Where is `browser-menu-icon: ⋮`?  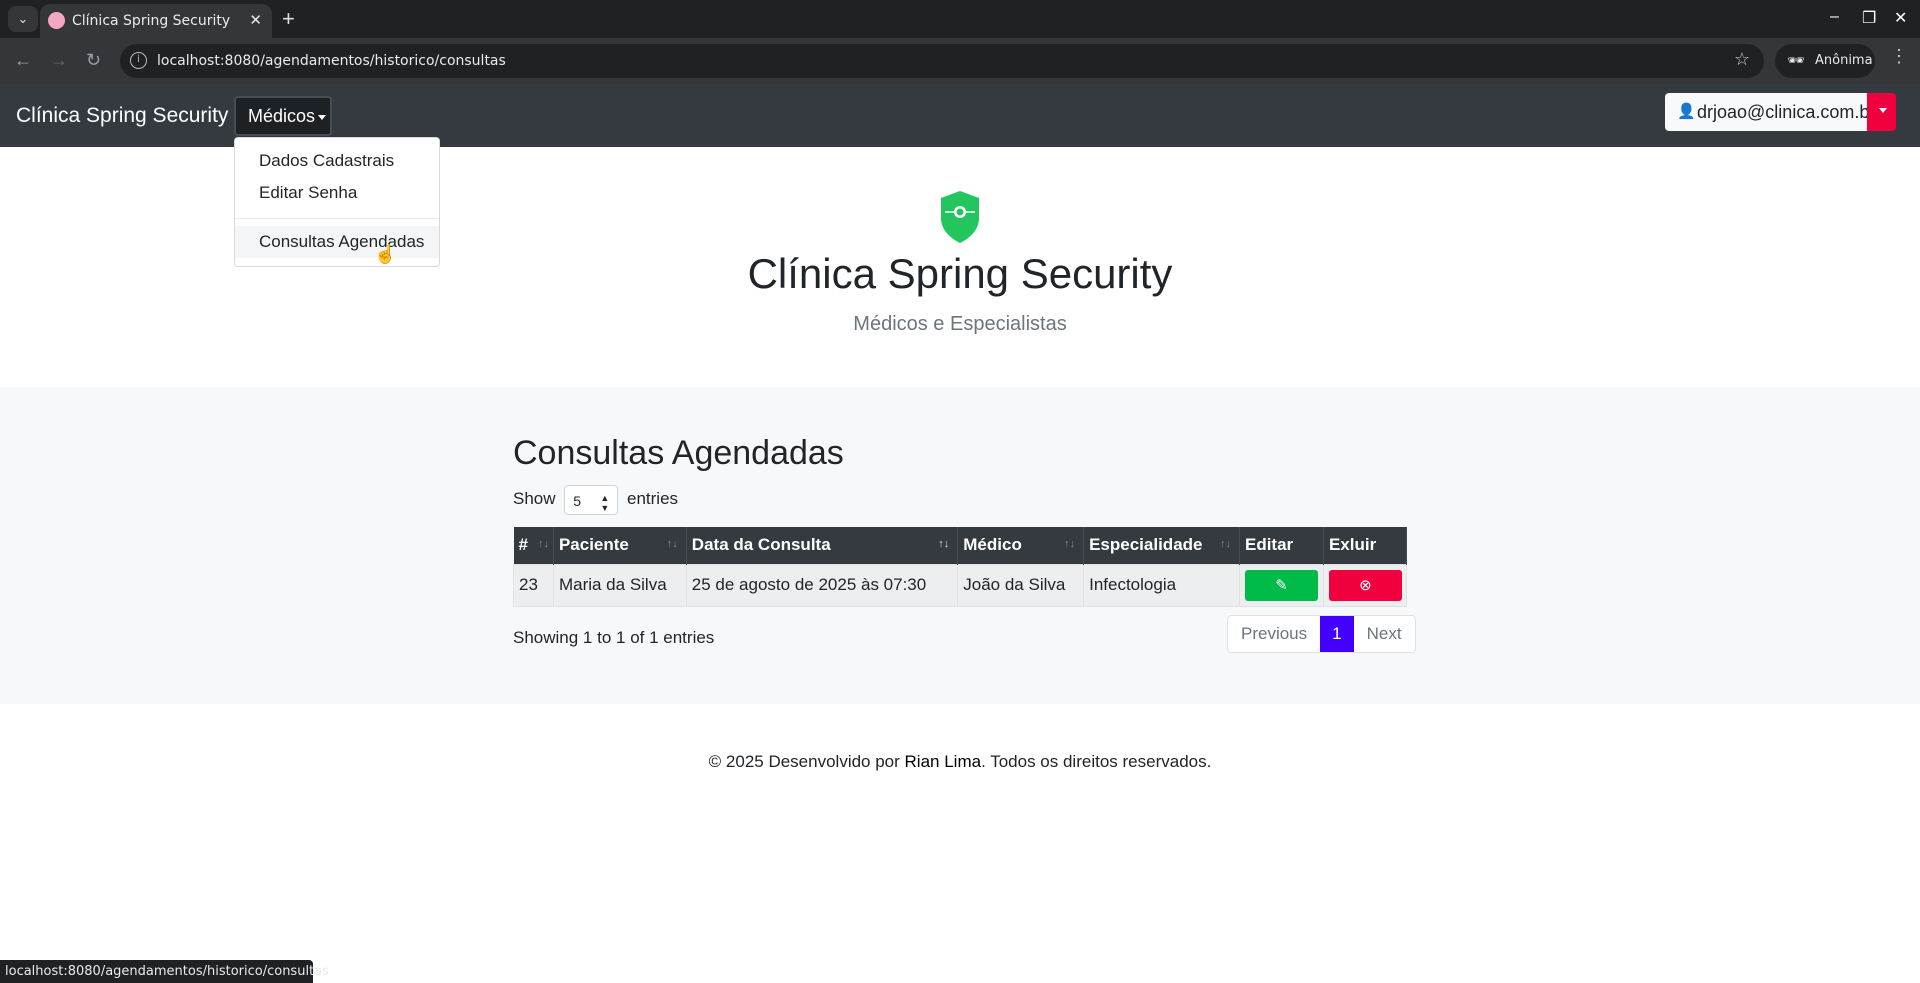
browser-menu-icon: ⋮ is located at coordinates (1899, 56).